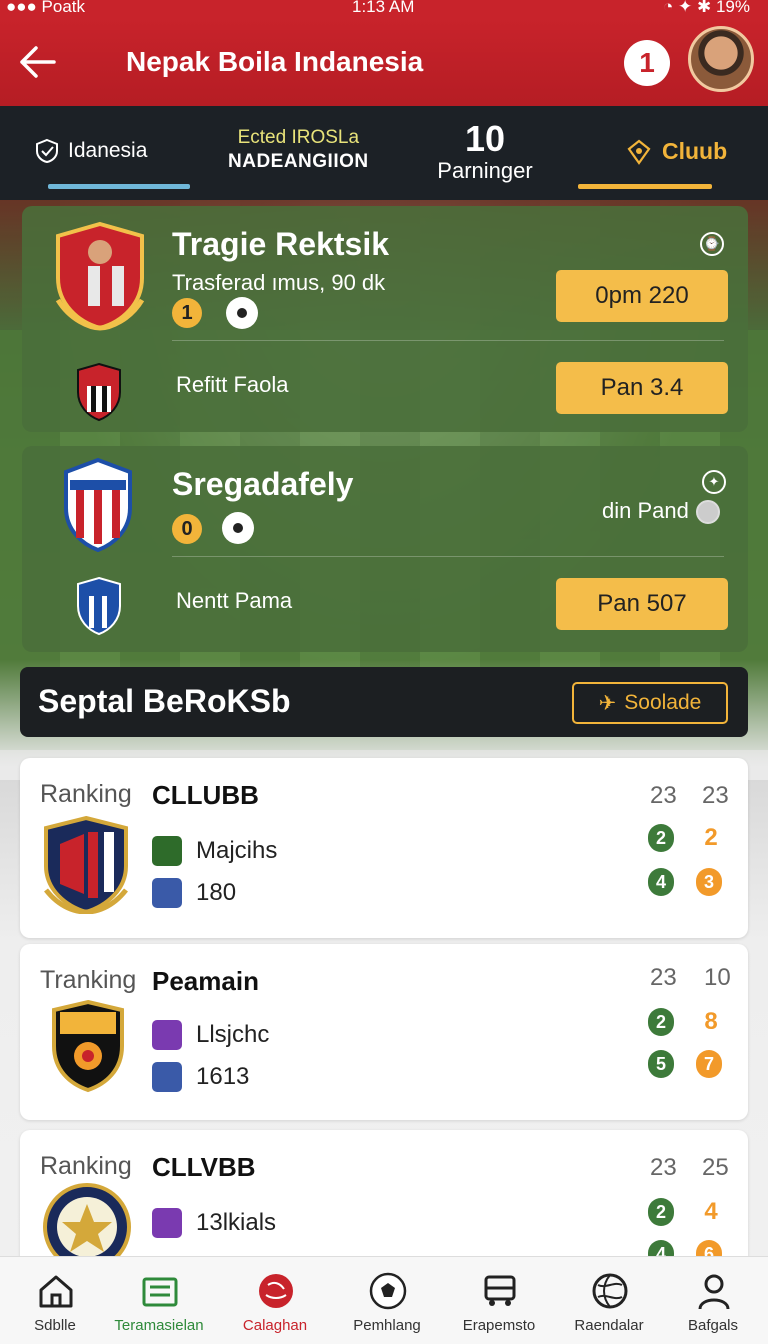 The image size is (768, 1344). I want to click on clock-icon: ⌚, so click(712, 244).